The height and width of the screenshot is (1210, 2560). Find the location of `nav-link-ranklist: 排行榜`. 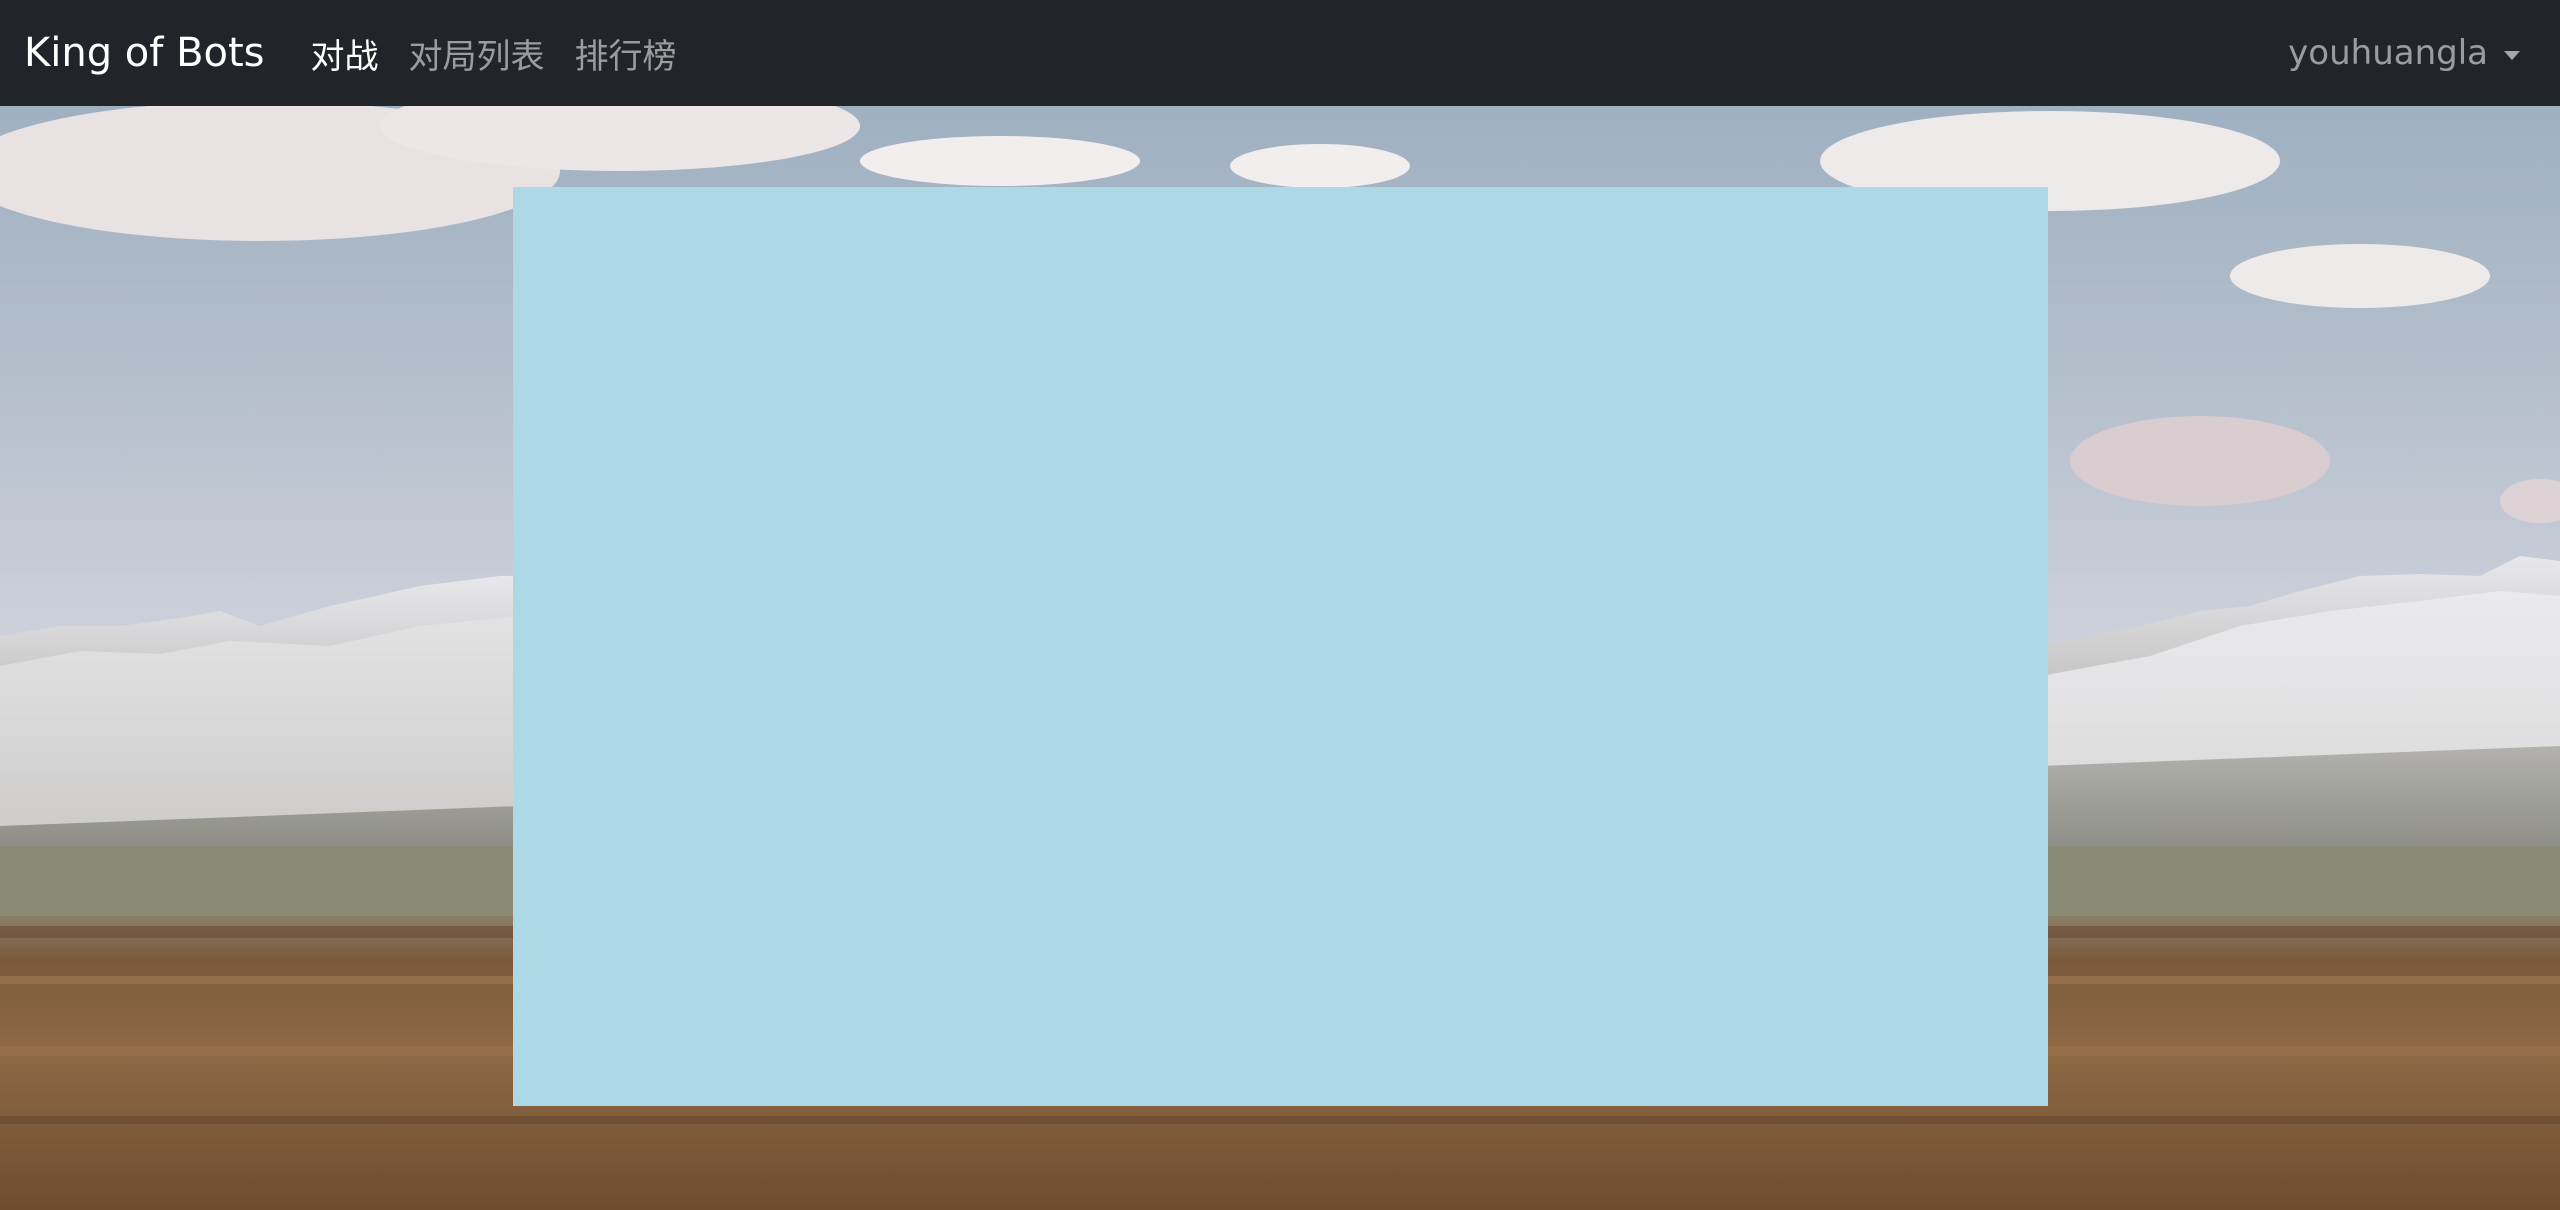

nav-link-ranklist: 排行榜 is located at coordinates (626, 53).